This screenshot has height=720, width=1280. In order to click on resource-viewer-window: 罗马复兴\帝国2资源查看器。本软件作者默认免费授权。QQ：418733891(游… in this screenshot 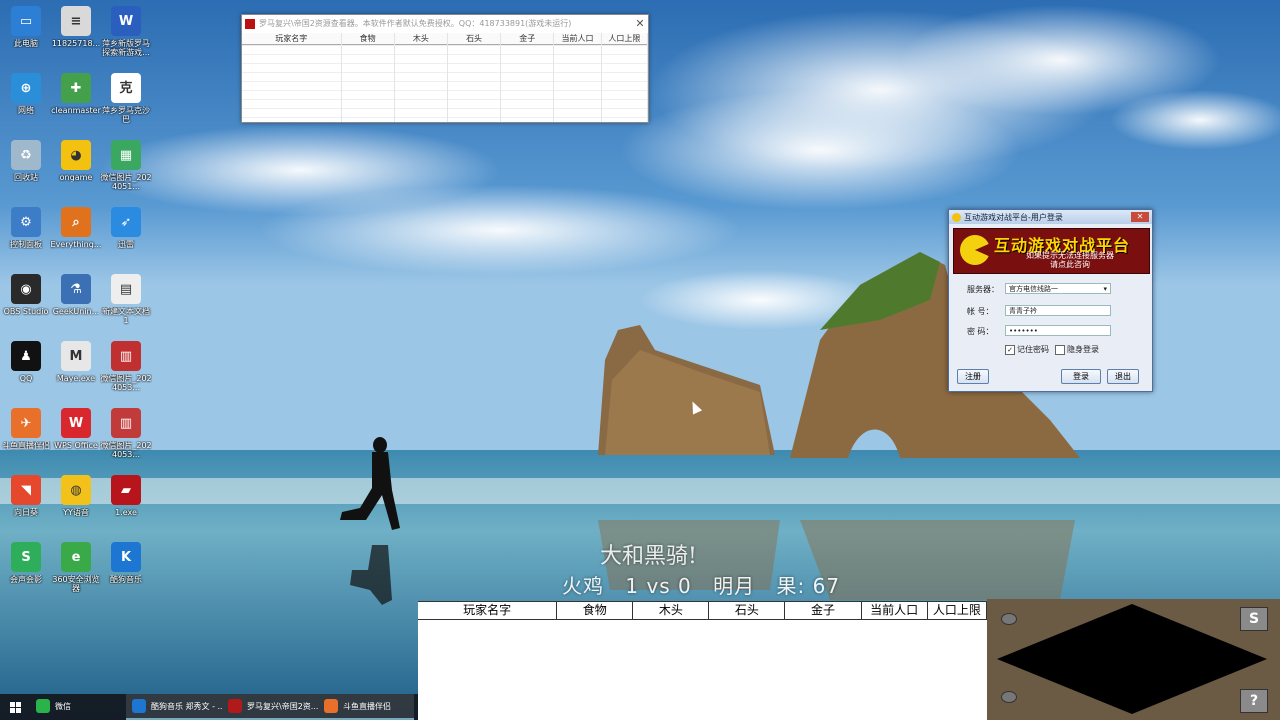, I will do `click(445, 68)`.